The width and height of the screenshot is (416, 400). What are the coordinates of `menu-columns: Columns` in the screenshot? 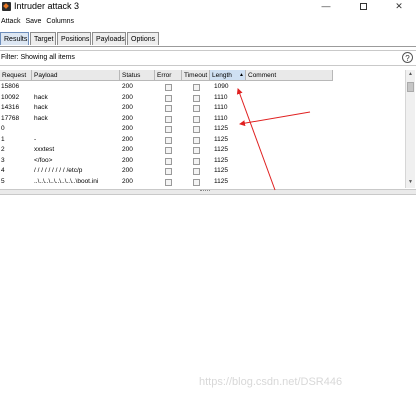 It's located at (60, 21).